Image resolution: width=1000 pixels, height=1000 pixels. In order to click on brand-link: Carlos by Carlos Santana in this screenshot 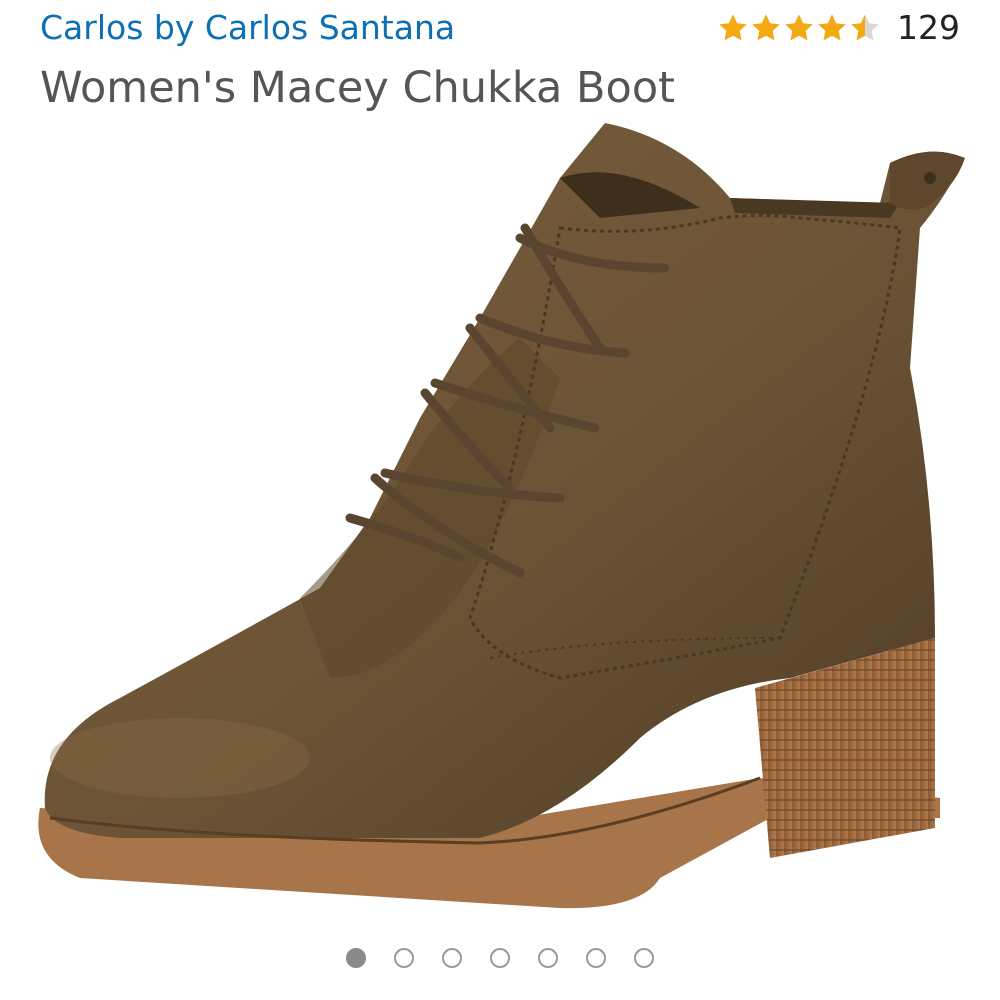, I will do `click(247, 28)`.